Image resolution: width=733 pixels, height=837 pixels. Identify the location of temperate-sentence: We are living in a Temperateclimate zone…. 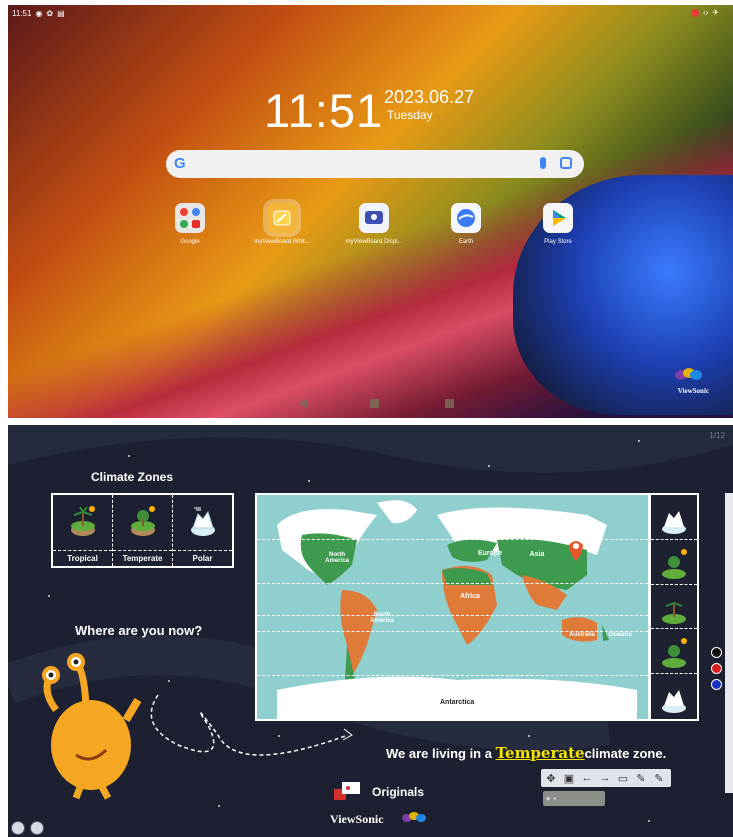
(526, 753).